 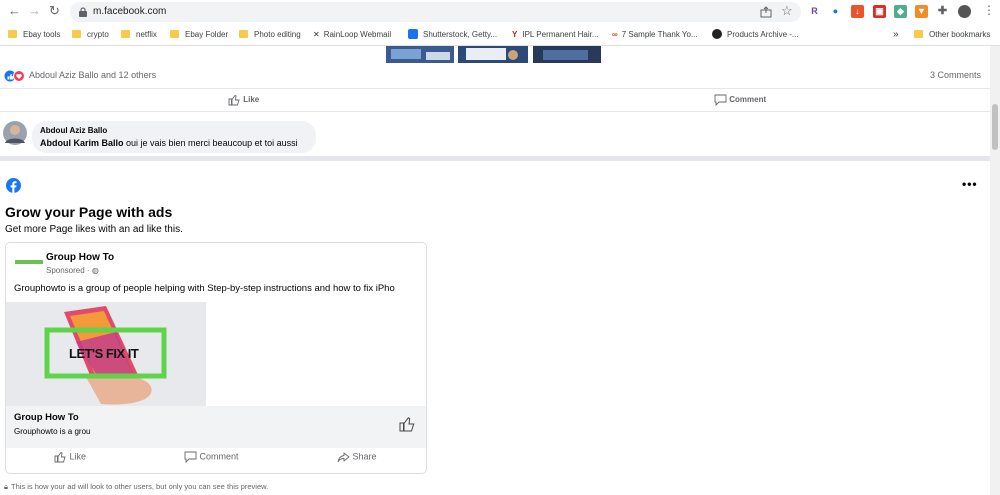 I want to click on extension-green-icon: ◆, so click(x=900, y=11).